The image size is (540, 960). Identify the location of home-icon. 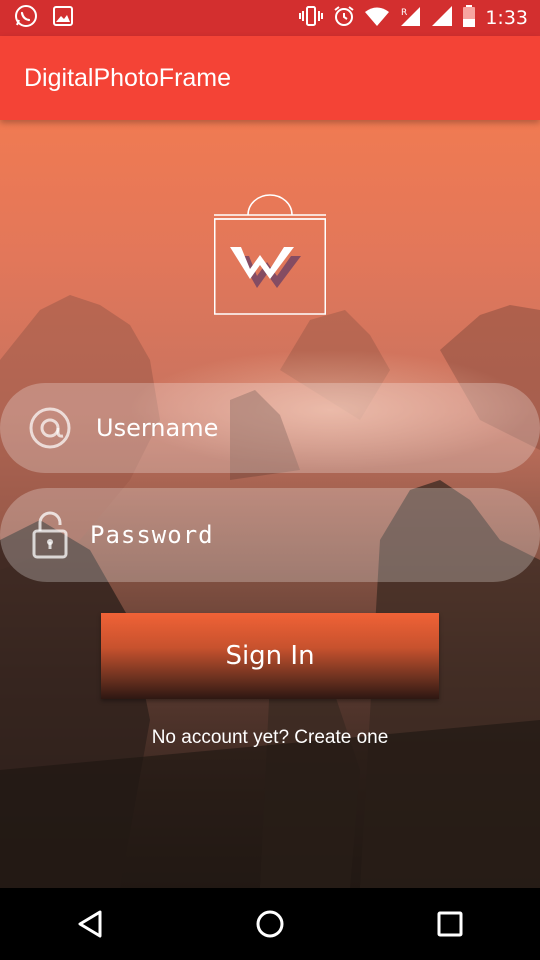
(270, 924).